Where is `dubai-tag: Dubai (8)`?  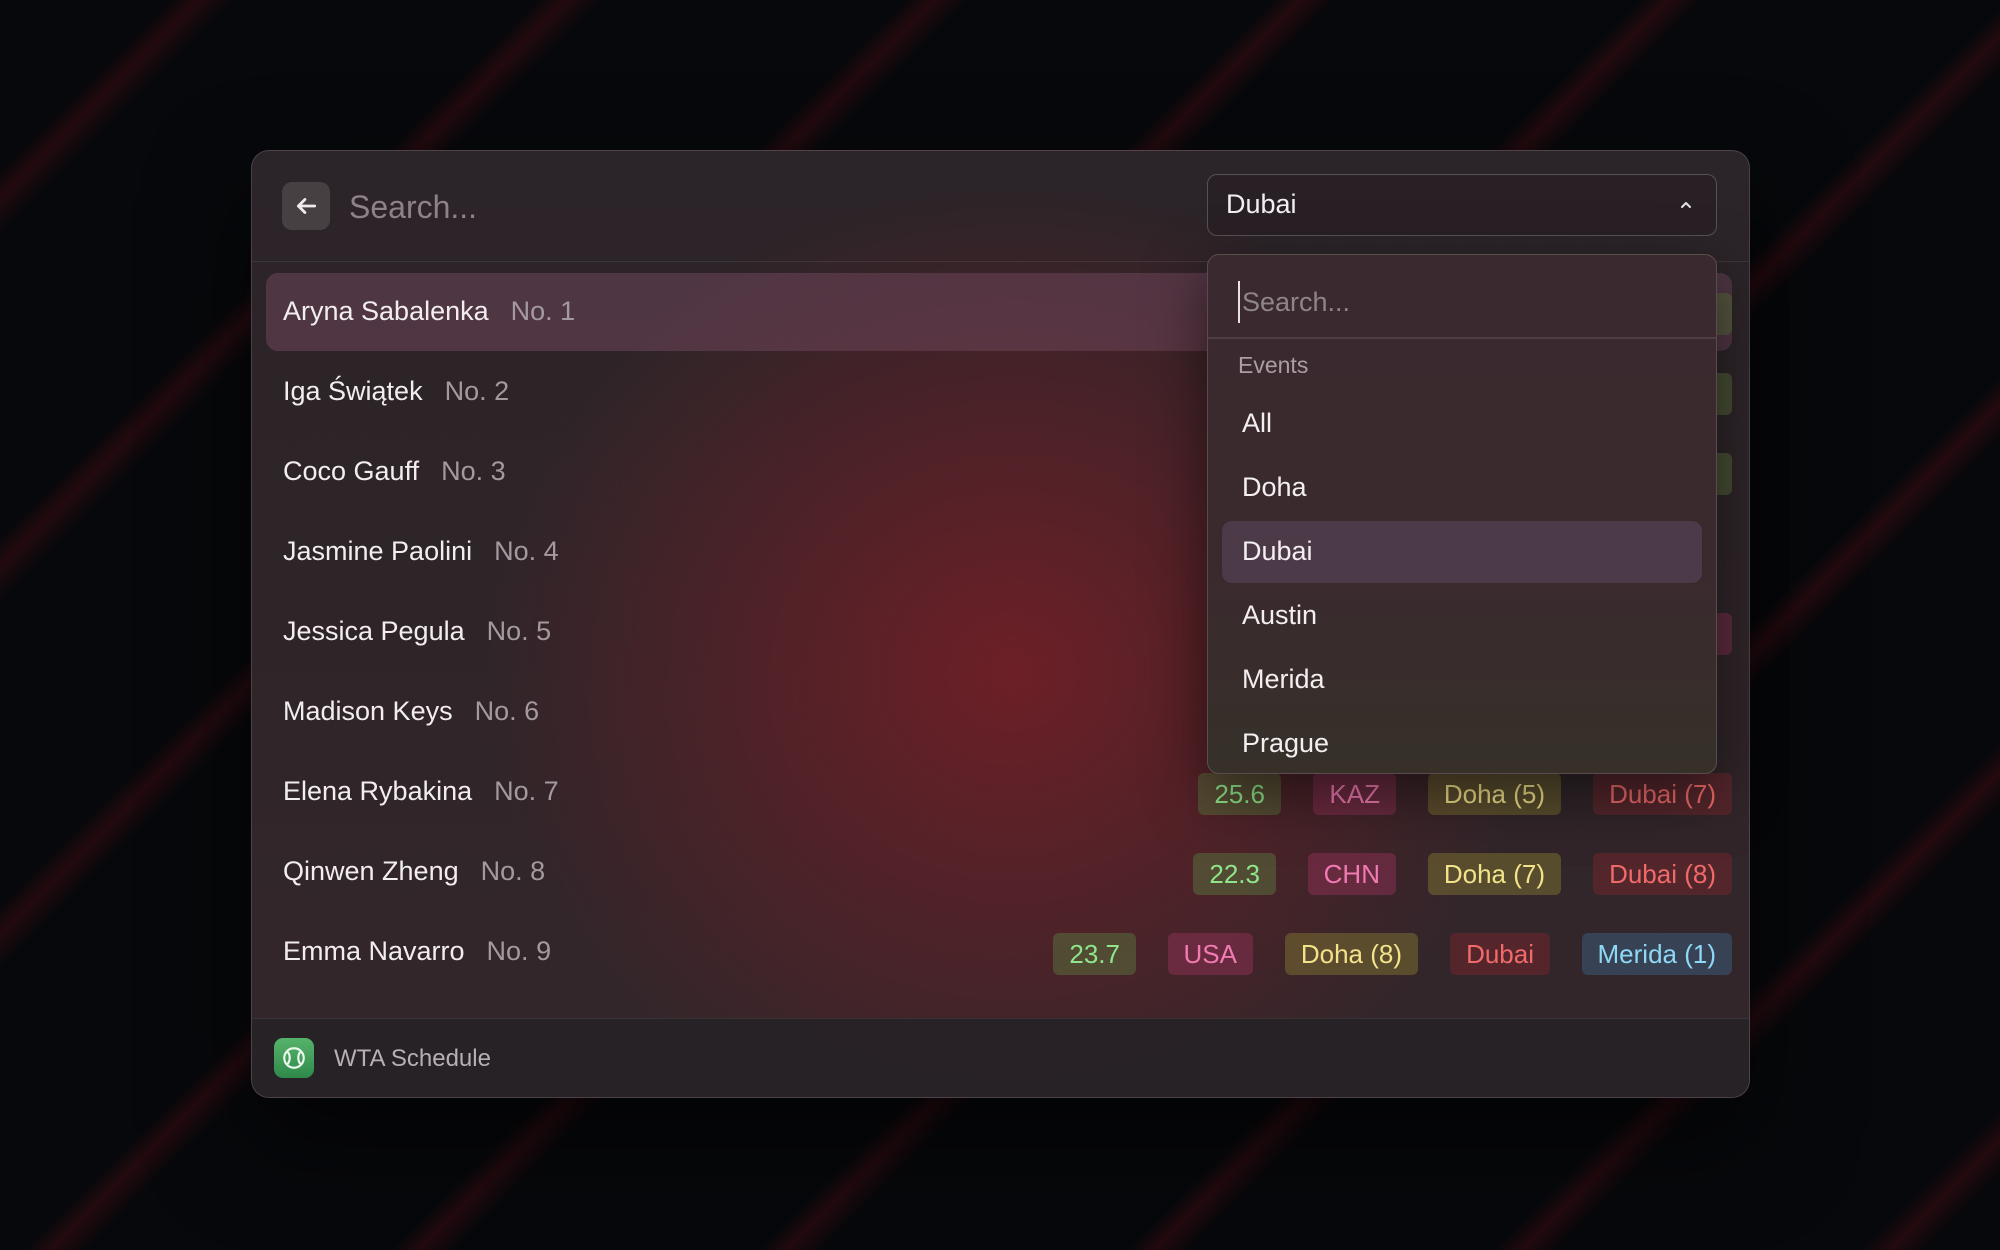
dubai-tag: Dubai (8) is located at coordinates (1662, 874).